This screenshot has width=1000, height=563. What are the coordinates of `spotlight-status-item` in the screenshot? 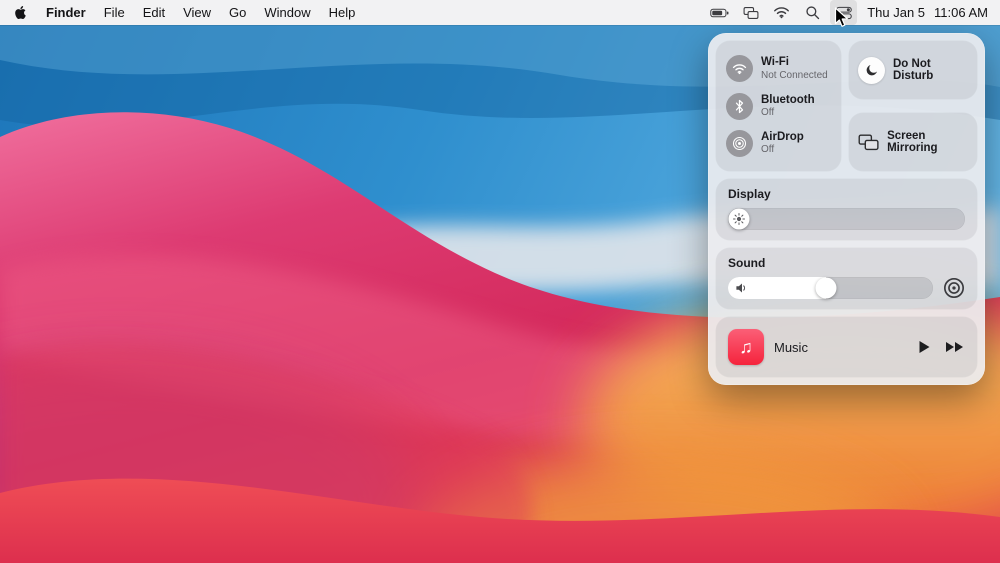 It's located at (812, 12).